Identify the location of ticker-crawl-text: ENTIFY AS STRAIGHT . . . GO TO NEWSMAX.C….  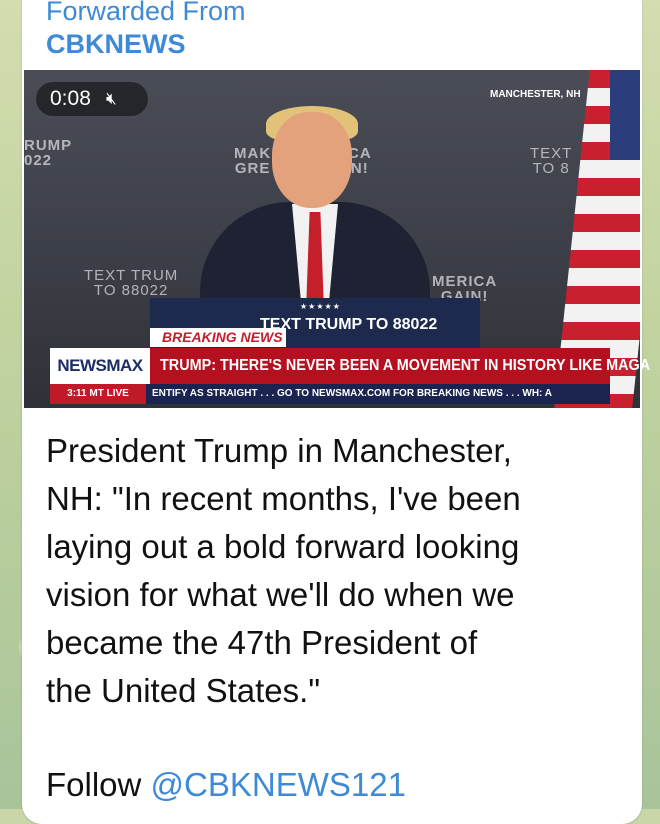
(352, 393).